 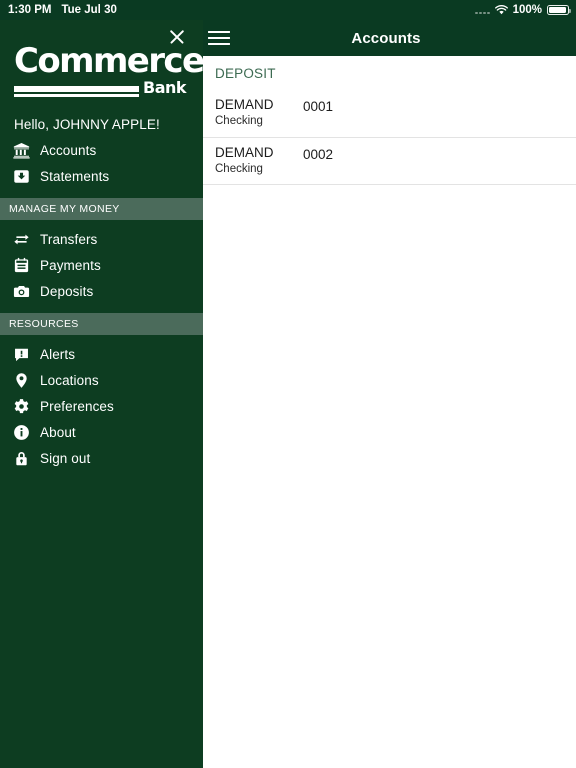 What do you see at coordinates (77, 406) in the screenshot?
I see `sidebar-item-label: Preferences` at bounding box center [77, 406].